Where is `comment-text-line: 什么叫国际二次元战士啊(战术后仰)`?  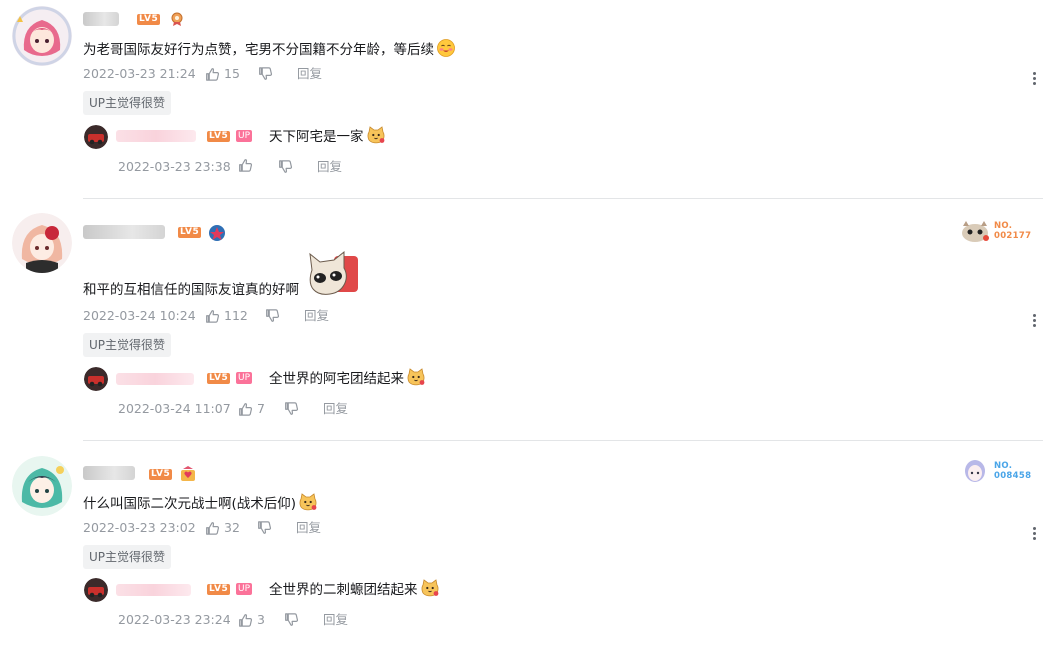
comment-text-line: 什么叫国际二次元战士啊(战术后仰) is located at coordinates (200, 503).